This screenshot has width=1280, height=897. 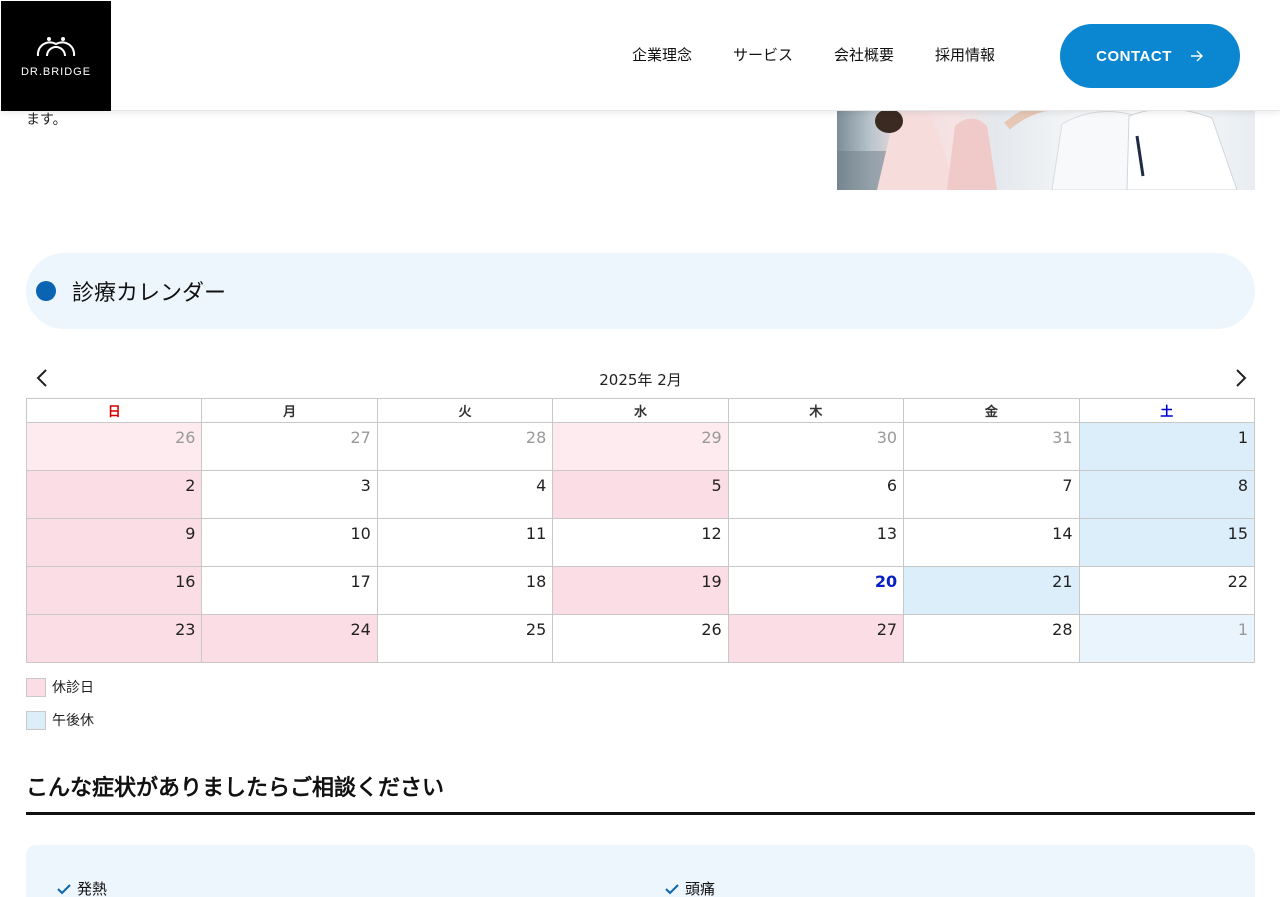 I want to click on contact-button-label: CONTACT, so click(x=1134, y=56).